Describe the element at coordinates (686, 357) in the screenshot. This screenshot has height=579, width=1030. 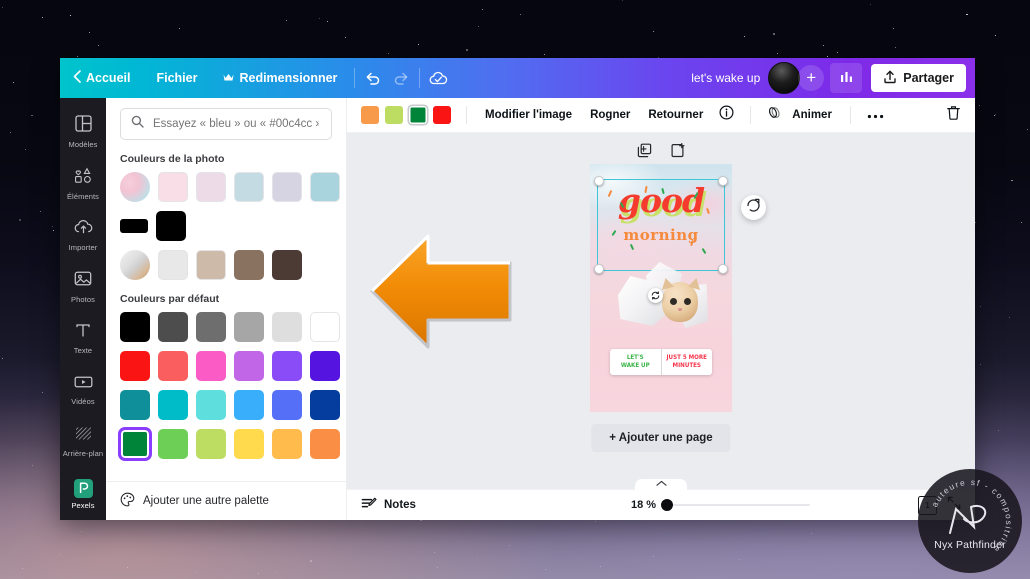
I see `cta-right-line1: JUST 5 MORE` at that location.